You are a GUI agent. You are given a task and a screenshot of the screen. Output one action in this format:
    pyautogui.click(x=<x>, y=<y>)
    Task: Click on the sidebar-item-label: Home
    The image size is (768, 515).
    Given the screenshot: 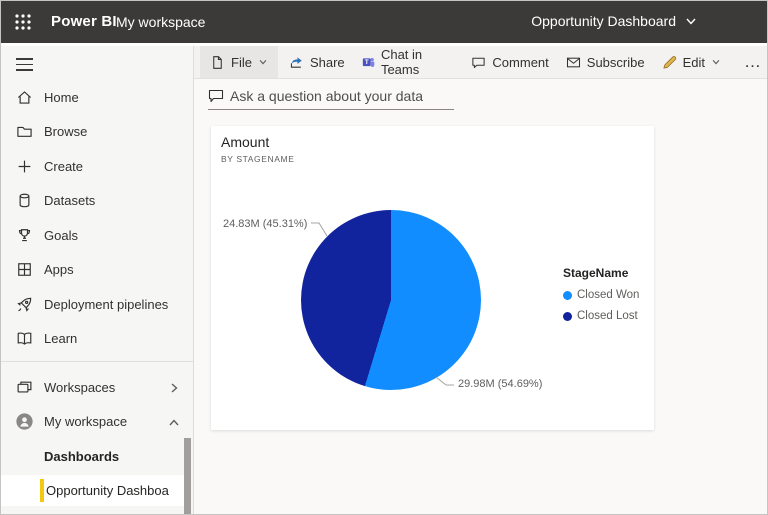 What is the action you would take?
    pyautogui.click(x=61, y=97)
    